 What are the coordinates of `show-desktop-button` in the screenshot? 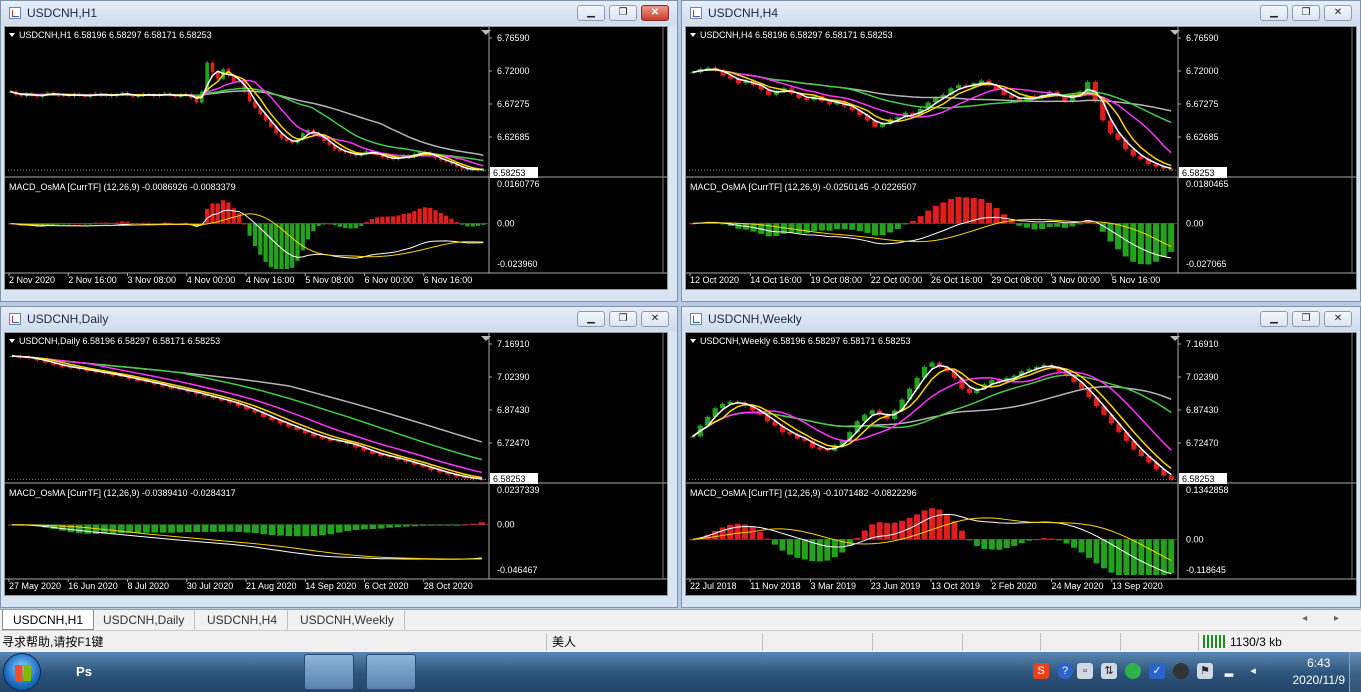 It's located at (1355, 672).